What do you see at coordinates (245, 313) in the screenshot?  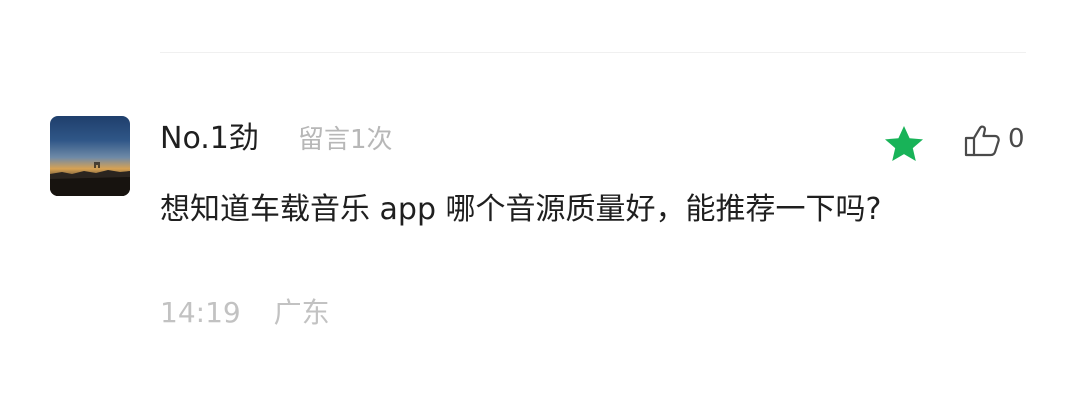 I see `comment-meta: 14:19 广东` at bounding box center [245, 313].